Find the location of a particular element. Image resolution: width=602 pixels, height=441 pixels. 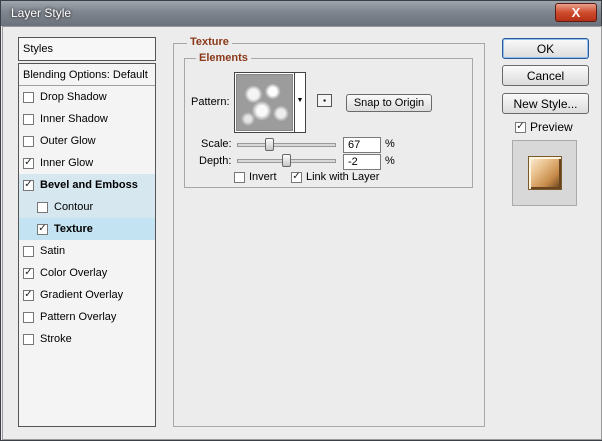

style-preview is located at coordinates (544, 173).